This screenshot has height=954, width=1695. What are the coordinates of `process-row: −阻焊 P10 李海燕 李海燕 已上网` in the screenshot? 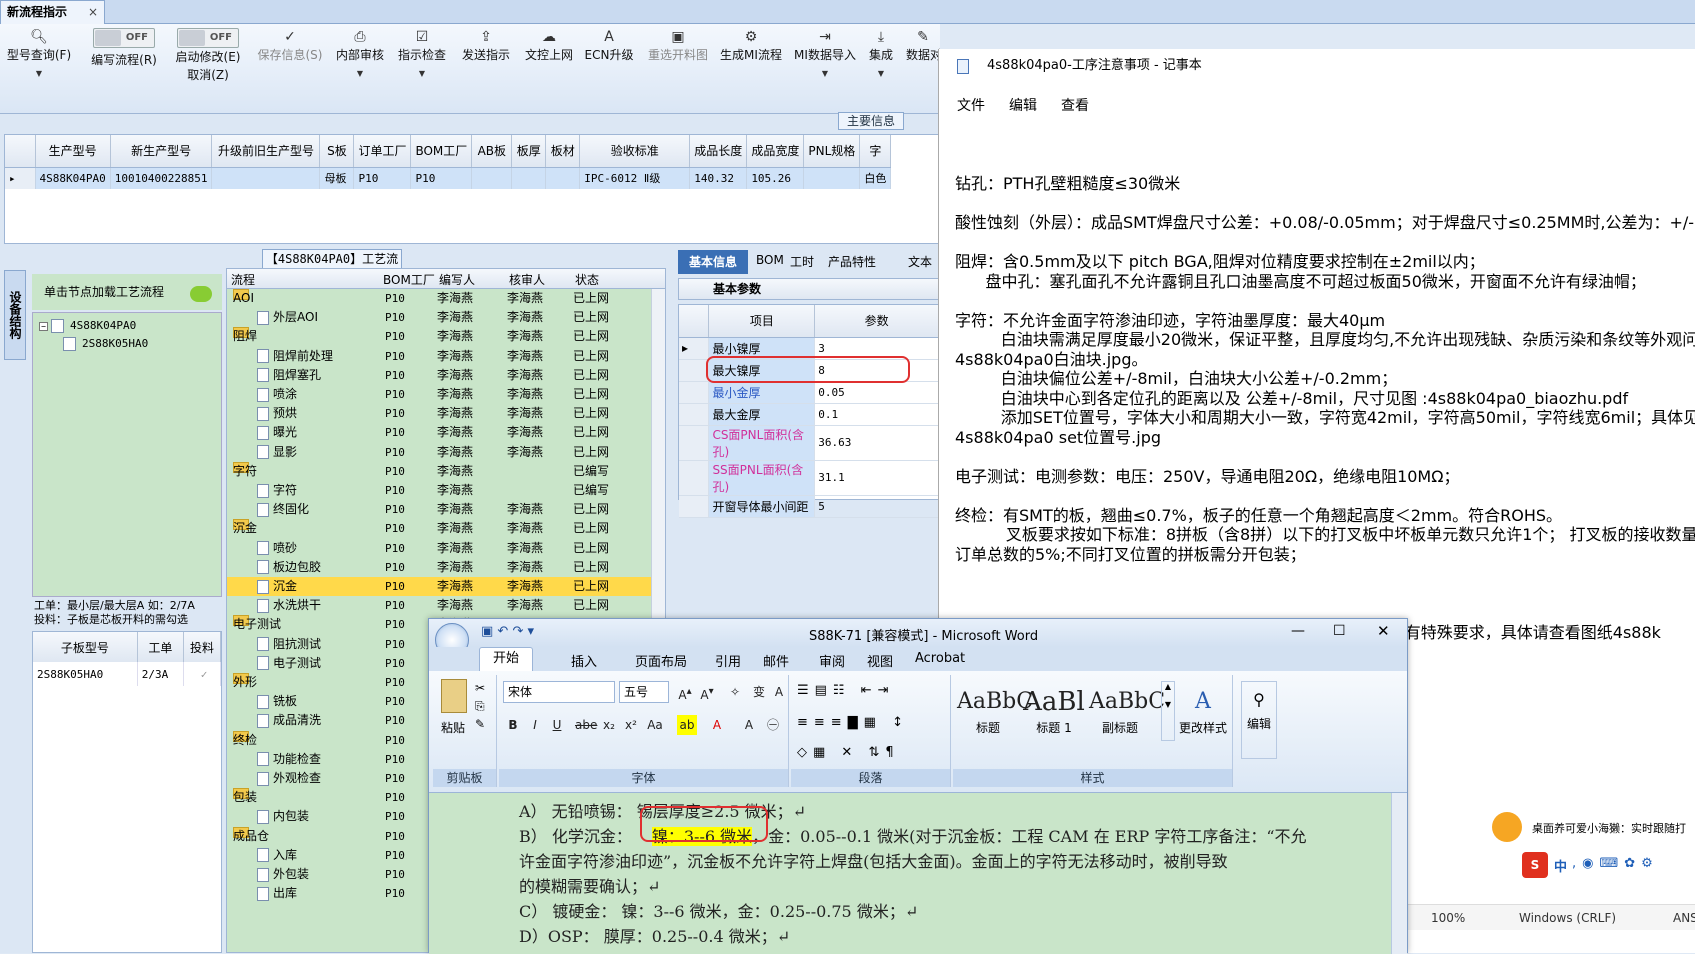 It's located at (439, 336).